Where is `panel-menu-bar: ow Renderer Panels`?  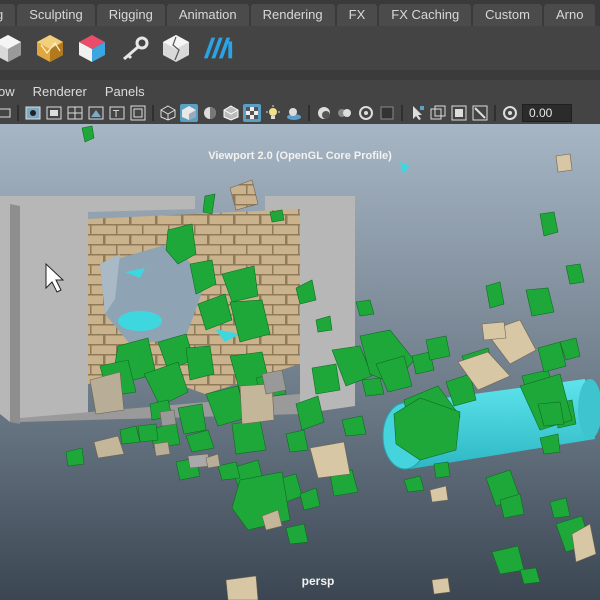
panel-menu-bar: ow Renderer Panels is located at coordinates (300, 91).